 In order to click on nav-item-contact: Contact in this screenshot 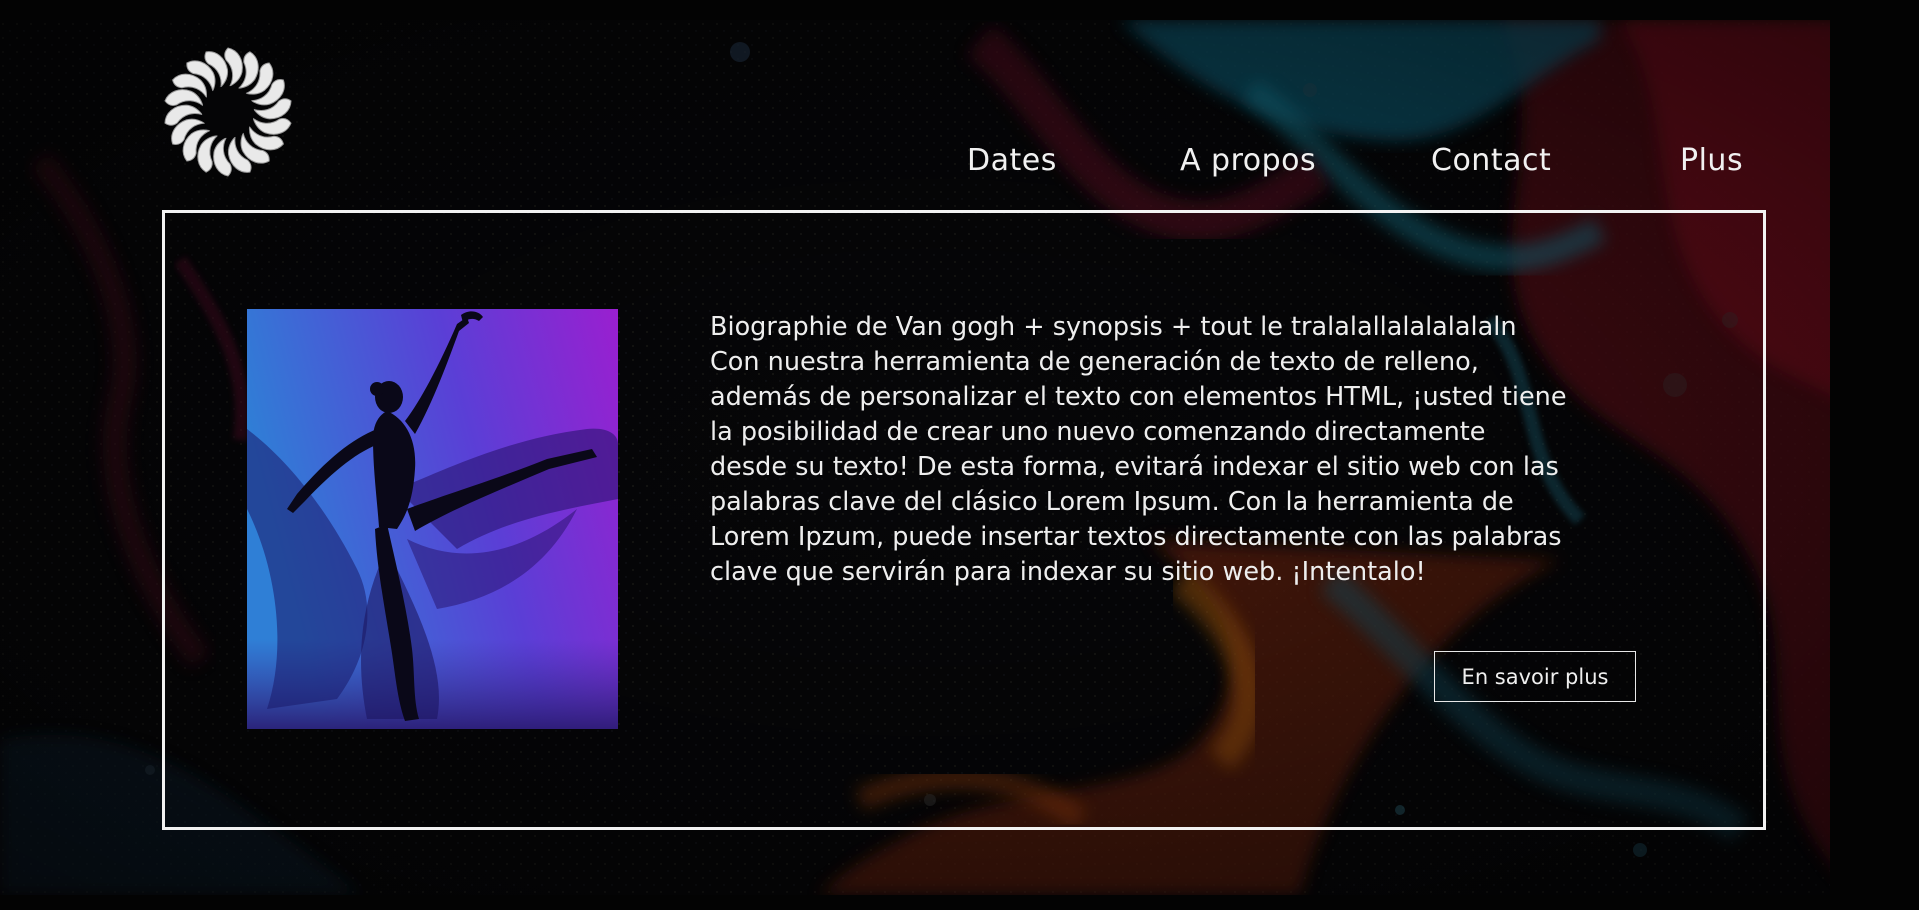, I will do `click(1491, 160)`.